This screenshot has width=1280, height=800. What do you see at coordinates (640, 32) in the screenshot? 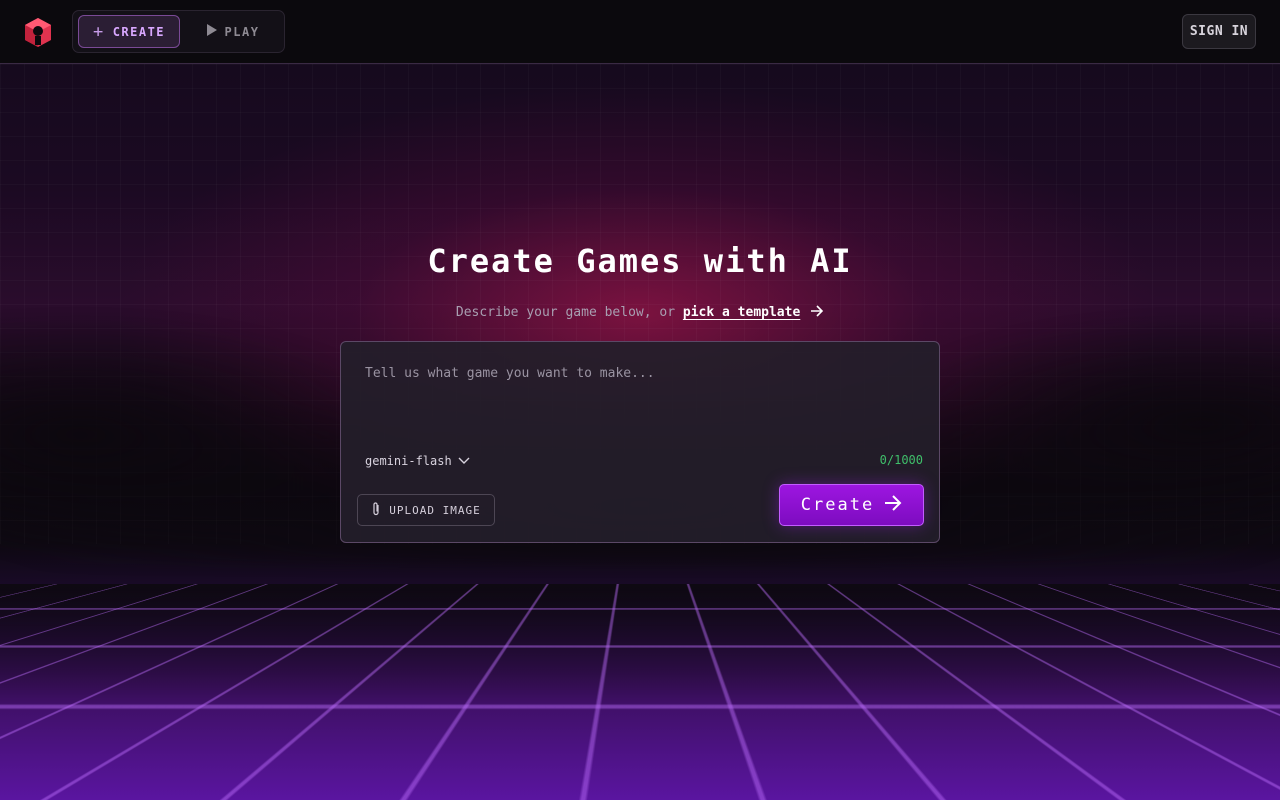
I see `top-header: + CREATE PLAY SIGN IN` at bounding box center [640, 32].